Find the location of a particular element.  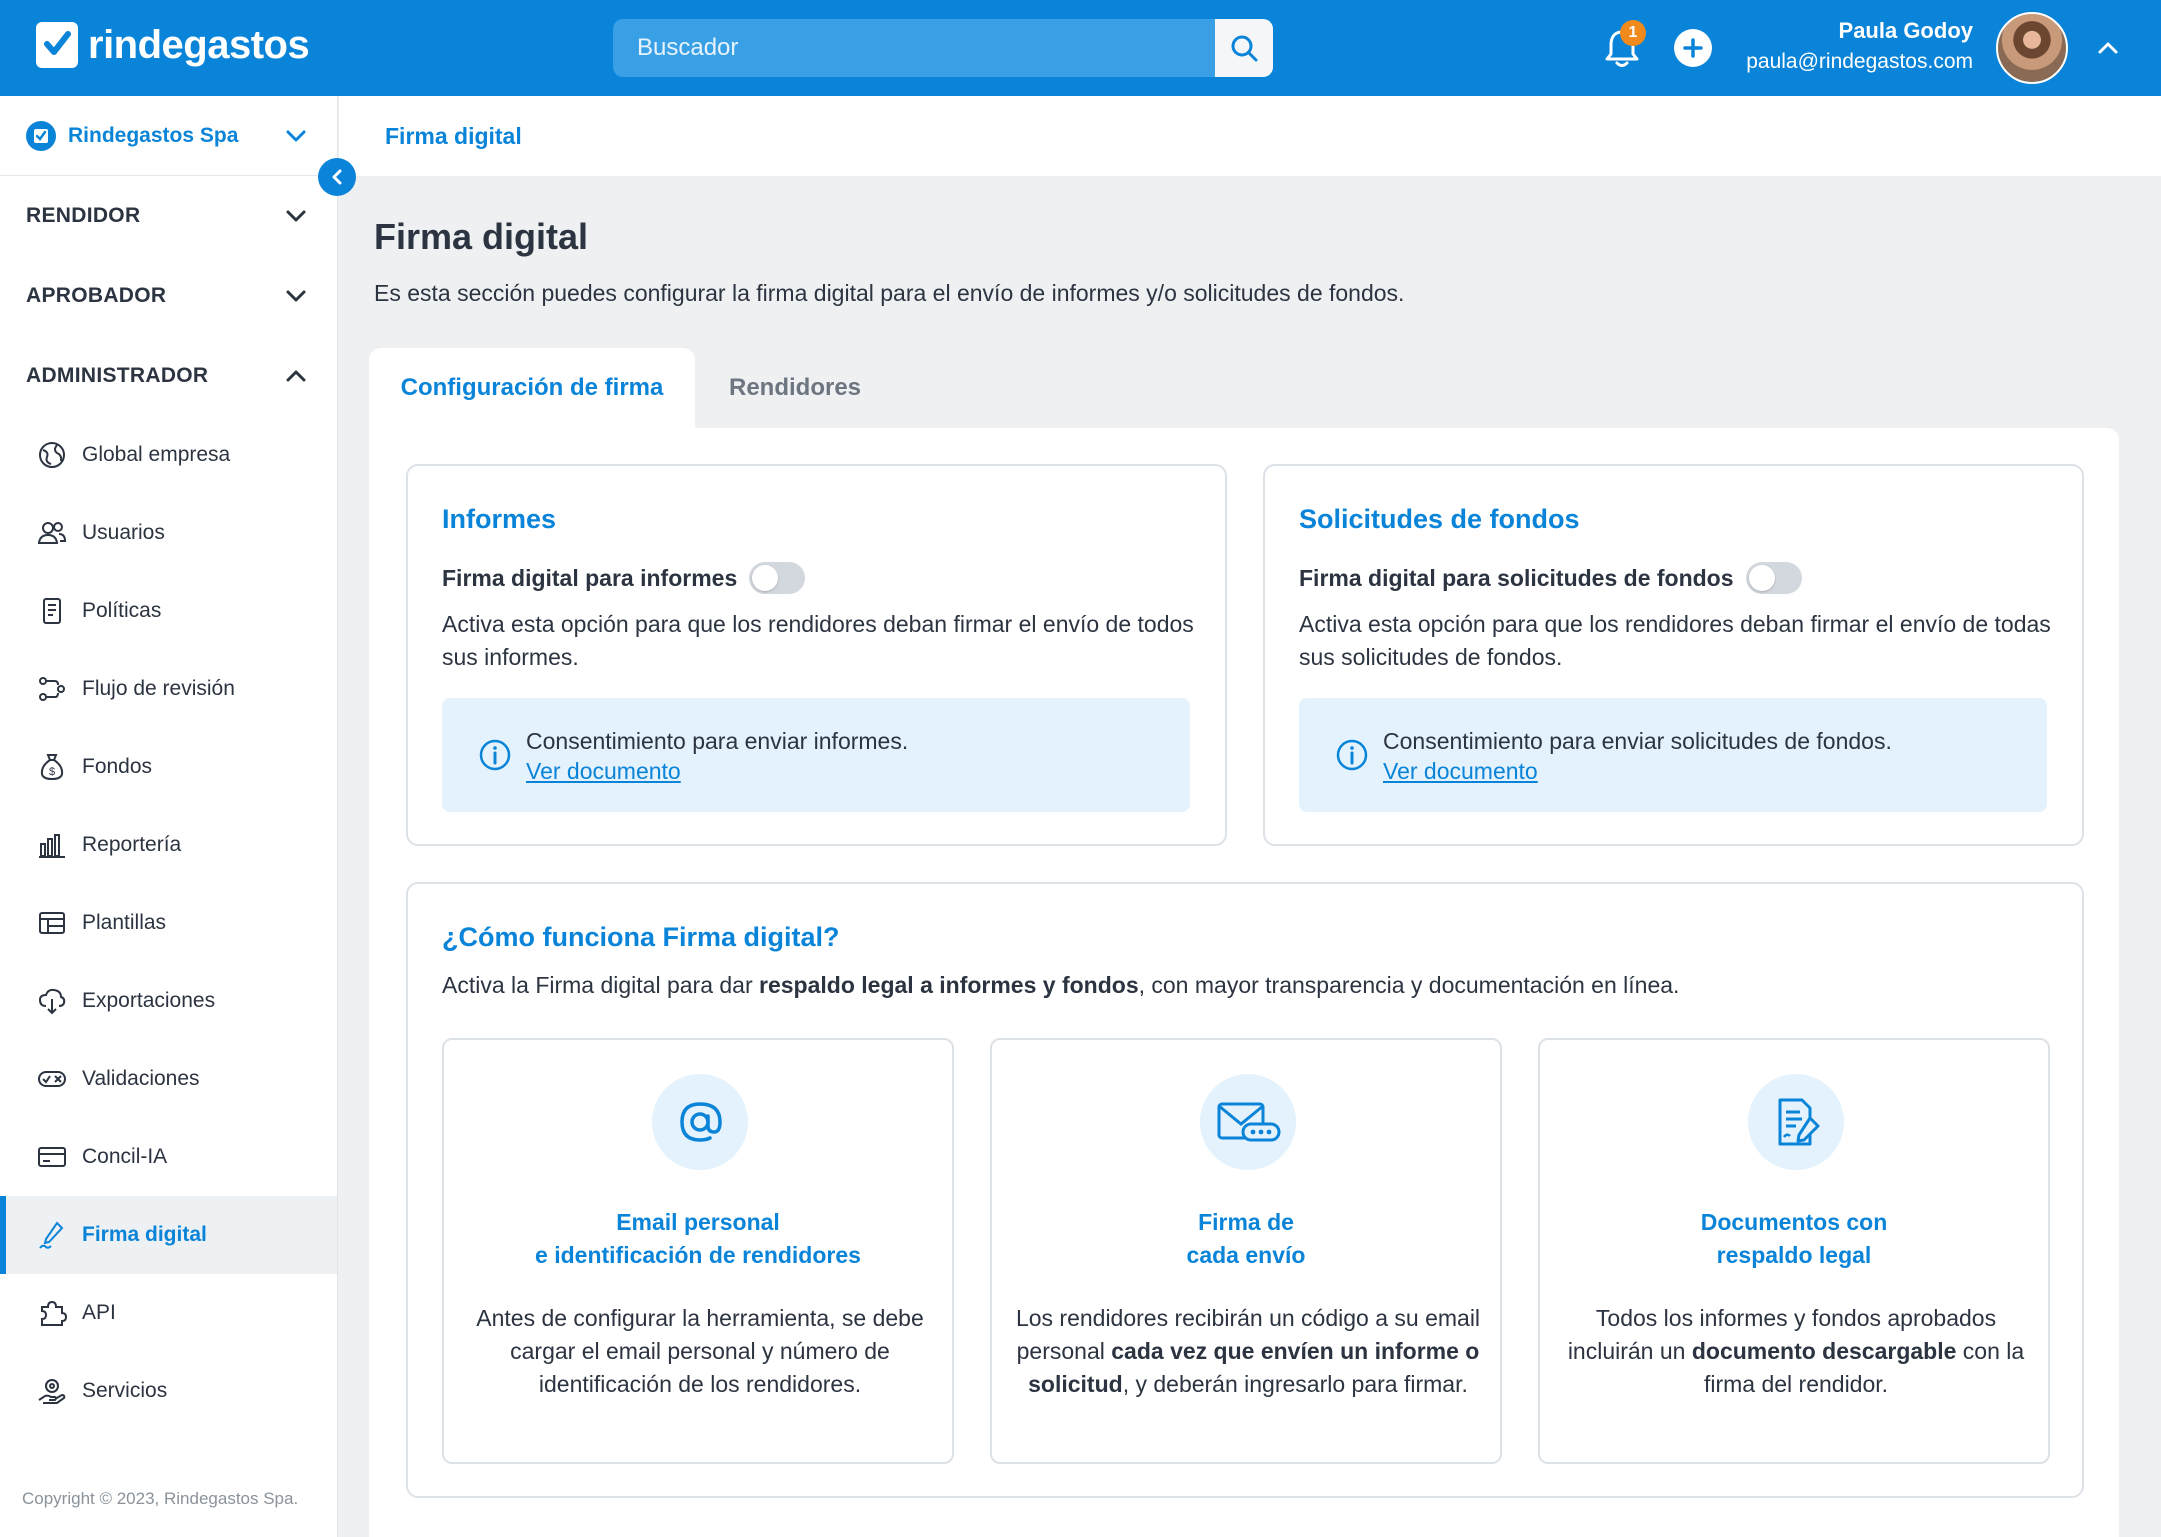

company-logo-icon is located at coordinates (41, 135).